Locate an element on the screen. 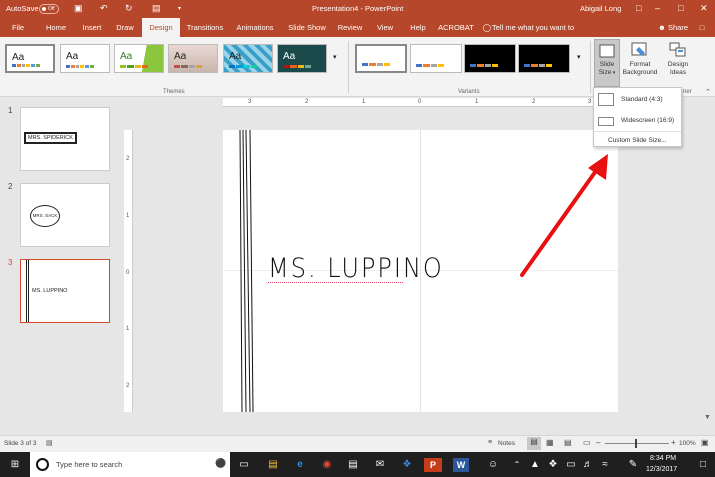  tab-file: File is located at coordinates (18, 27).